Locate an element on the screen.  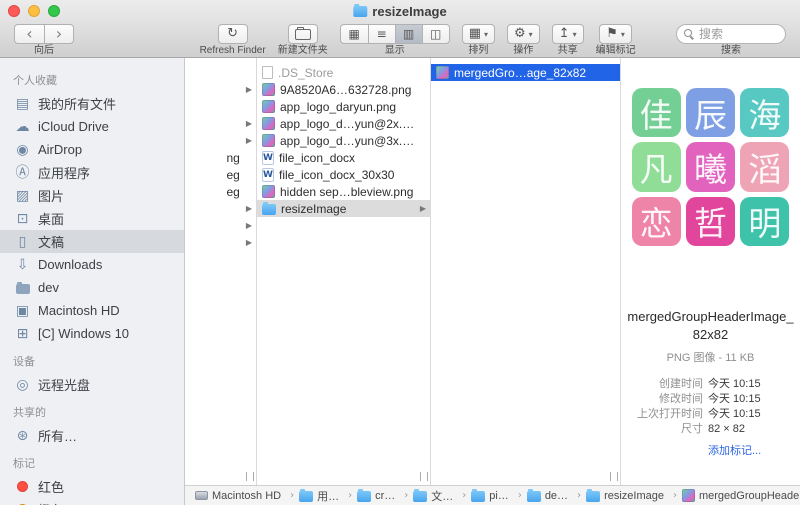
folder-icon is located at coordinates (478, 495).